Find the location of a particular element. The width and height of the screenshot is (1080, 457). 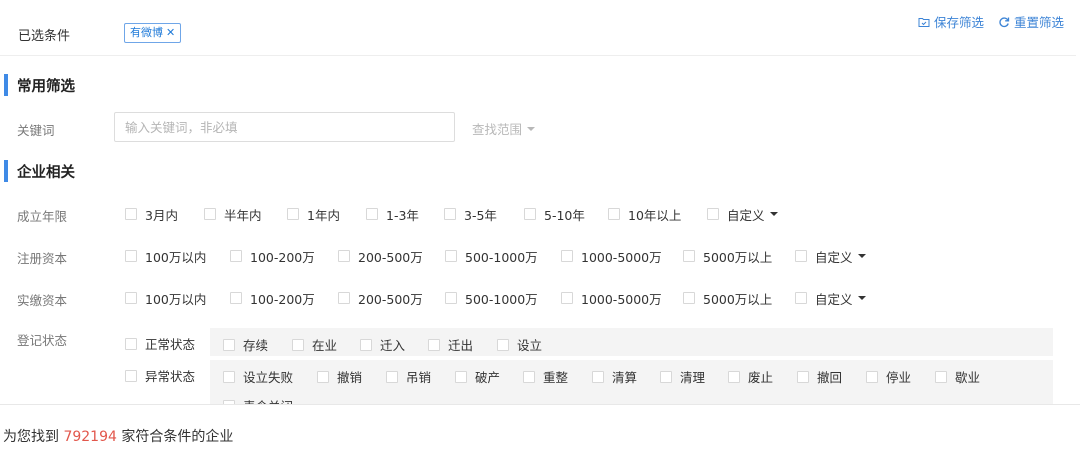

paid-capital-option: 200-500万 is located at coordinates (391, 298).